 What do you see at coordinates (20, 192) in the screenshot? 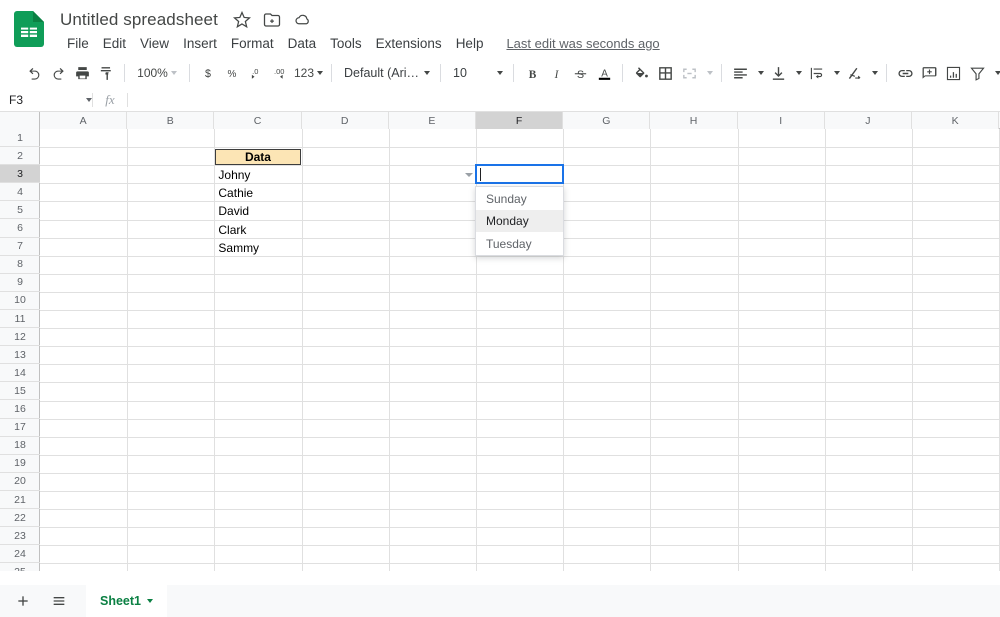
I see `row-header-4: 4` at bounding box center [20, 192].